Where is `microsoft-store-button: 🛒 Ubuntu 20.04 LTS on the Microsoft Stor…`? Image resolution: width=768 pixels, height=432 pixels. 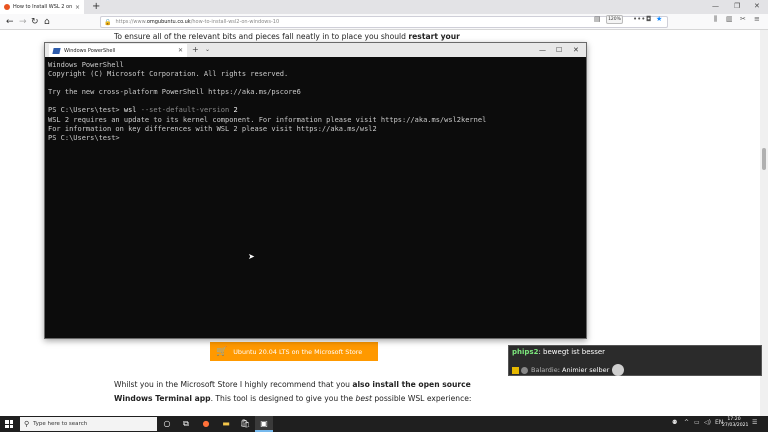
microsoft-store-button: 🛒 Ubuntu 20.04 LTS on the Microsoft Stor… is located at coordinates (294, 351).